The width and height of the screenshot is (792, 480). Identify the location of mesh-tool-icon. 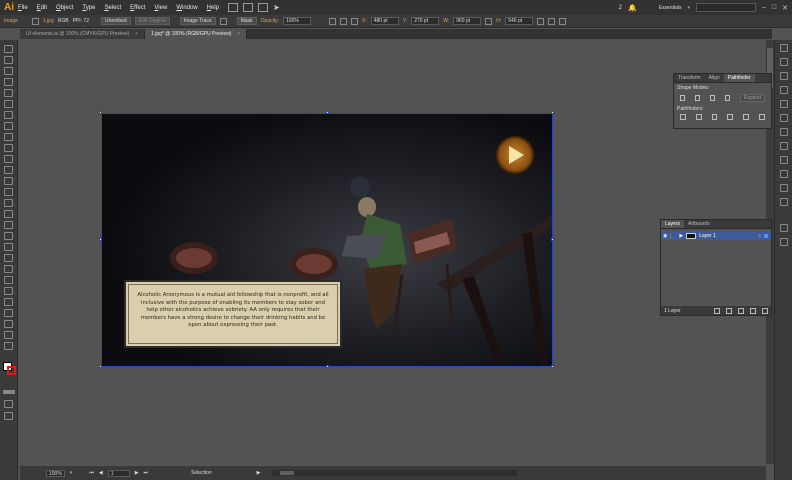
(8, 247).